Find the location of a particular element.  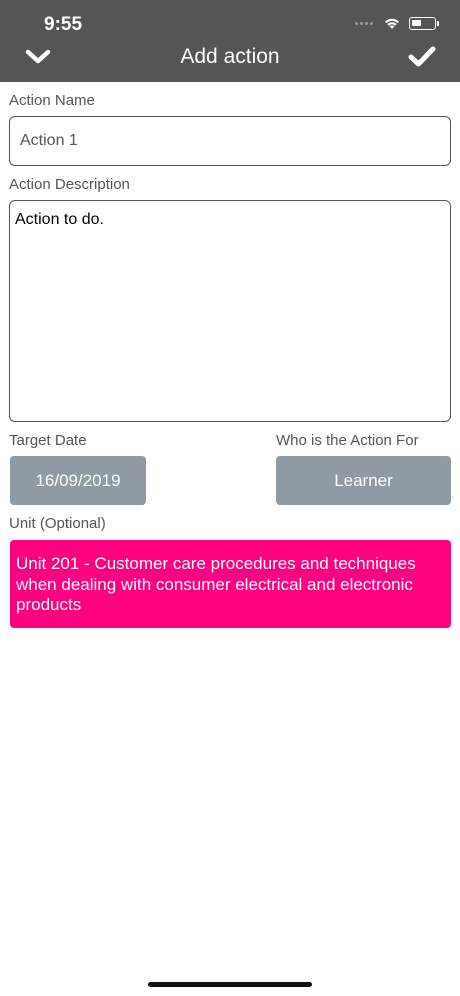

status-time: 9:55 is located at coordinates (63, 24).